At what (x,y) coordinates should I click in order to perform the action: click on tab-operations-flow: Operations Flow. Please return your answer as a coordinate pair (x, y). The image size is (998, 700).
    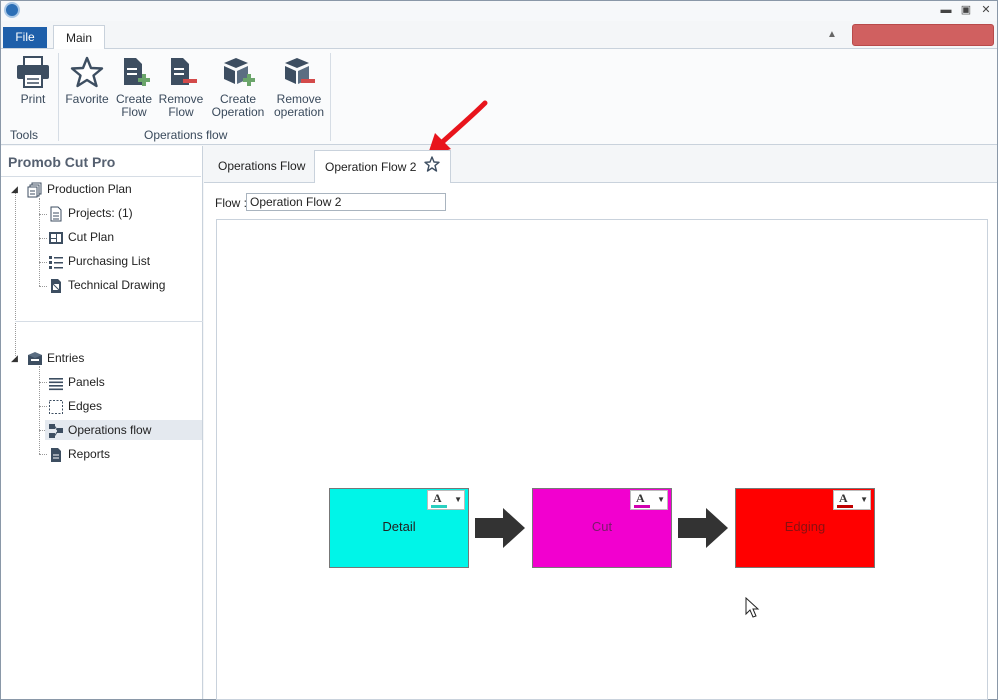
    Looking at the image, I should click on (261, 166).